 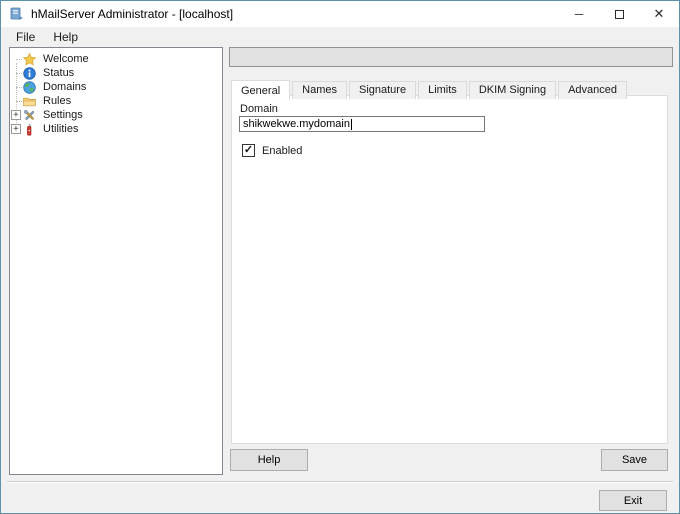 I want to click on star-icon, so click(x=29, y=59).